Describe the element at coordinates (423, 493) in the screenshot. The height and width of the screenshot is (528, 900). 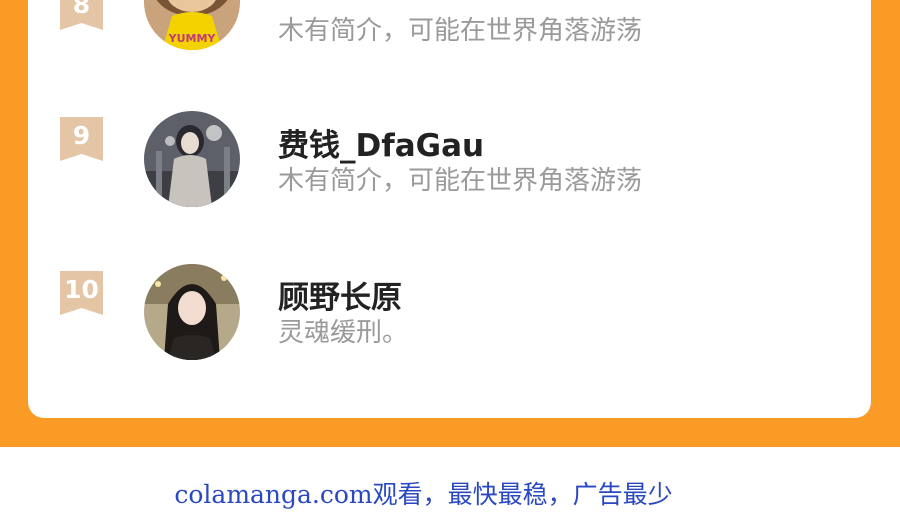
I see `footer-watermark-text: colamanga.com观看，最快最稳，广告最少` at that location.